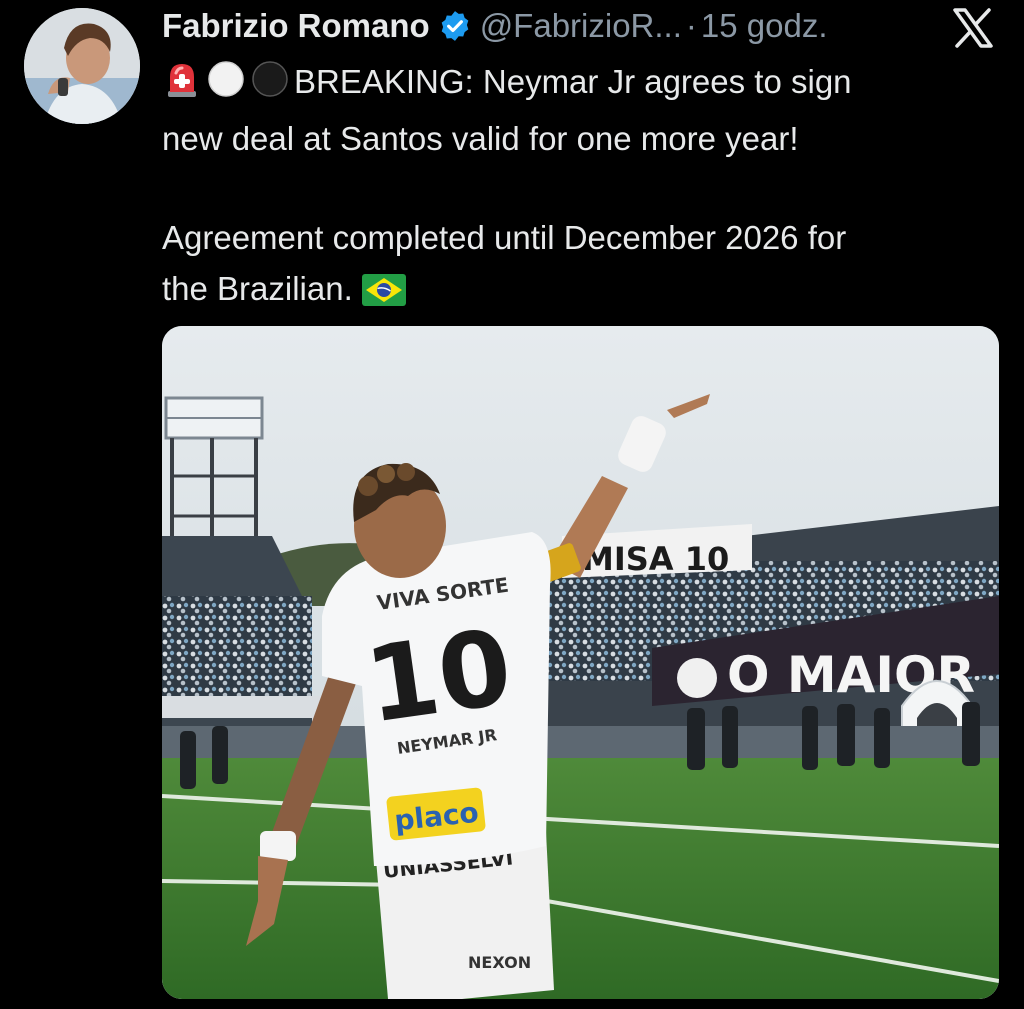  Describe the element at coordinates (499, 962) in the screenshot. I see `brand-text: NEXON` at that location.